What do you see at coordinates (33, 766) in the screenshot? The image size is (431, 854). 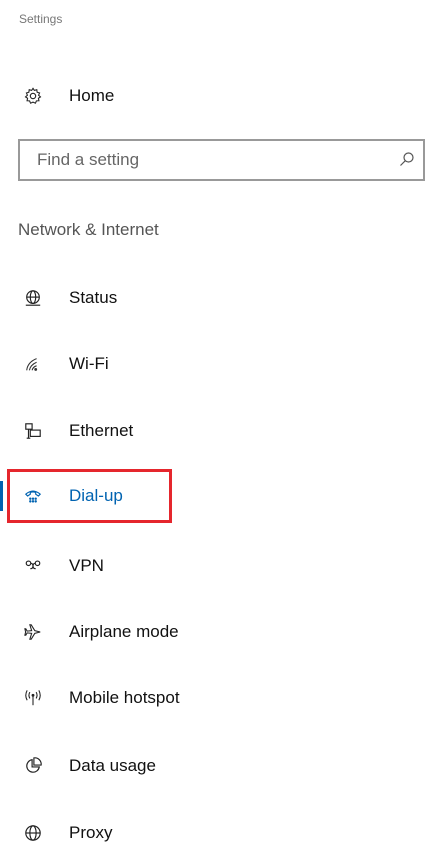 I see `pie-chart-icon` at bounding box center [33, 766].